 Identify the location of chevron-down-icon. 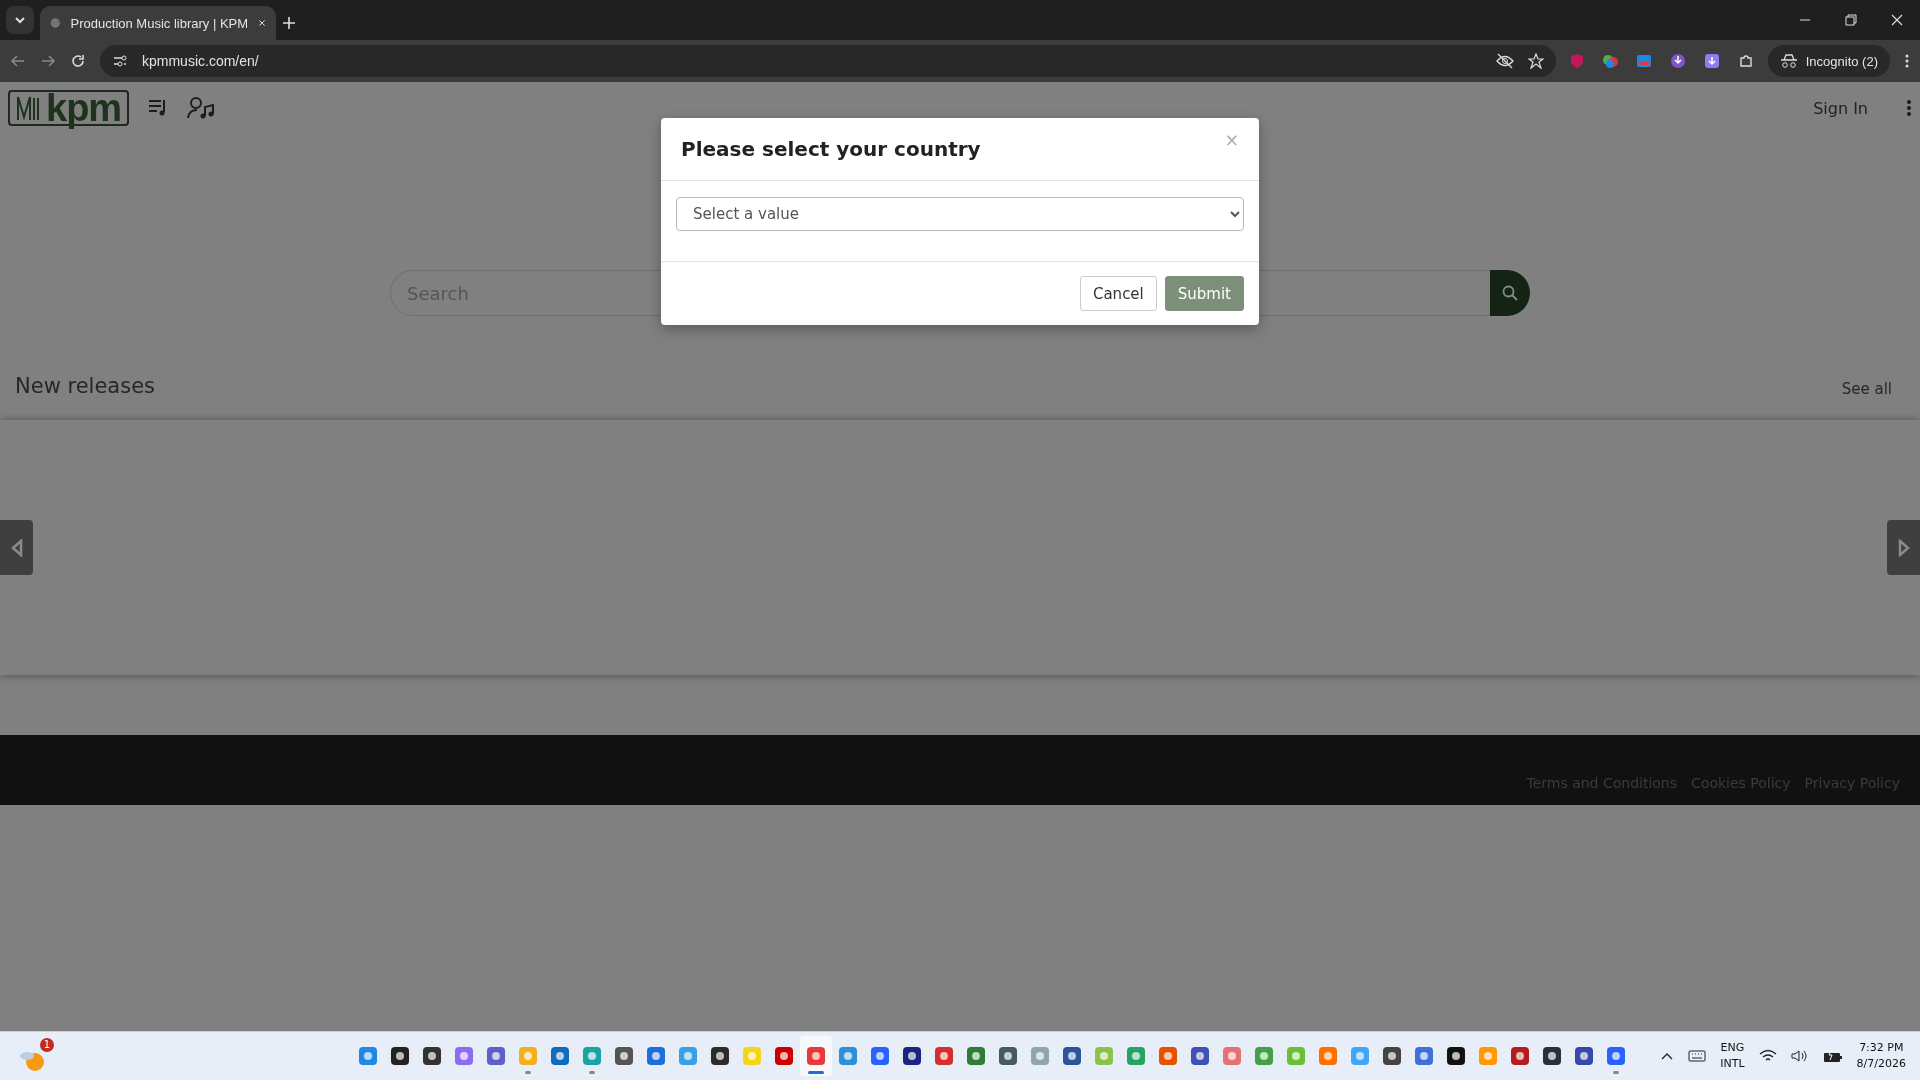
(20, 20).